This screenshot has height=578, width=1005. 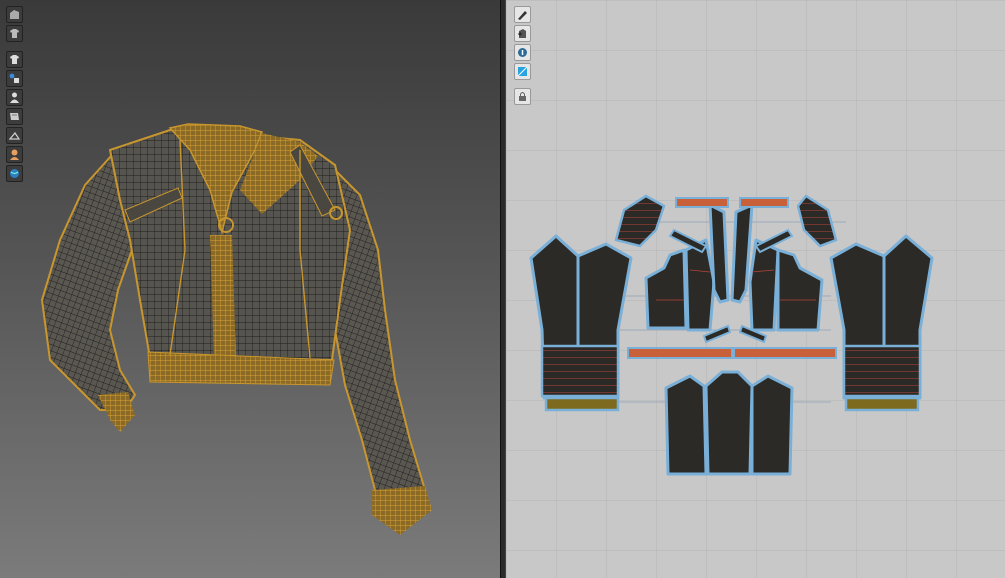 I want to click on pattern-piece-waistband-left, so click(x=680, y=353).